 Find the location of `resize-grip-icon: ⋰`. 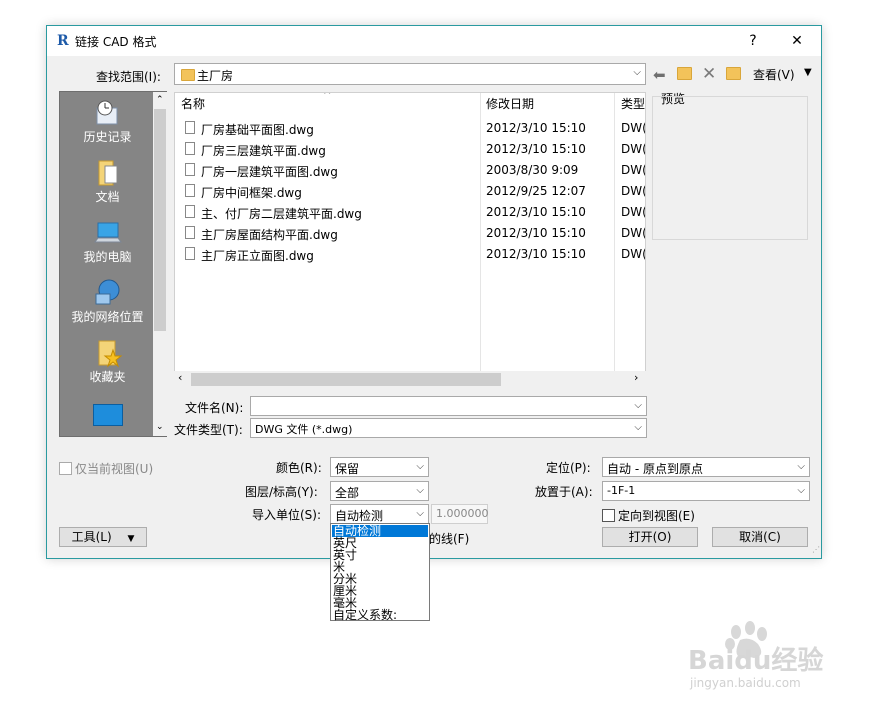

resize-grip-icon: ⋰ is located at coordinates (816, 549).